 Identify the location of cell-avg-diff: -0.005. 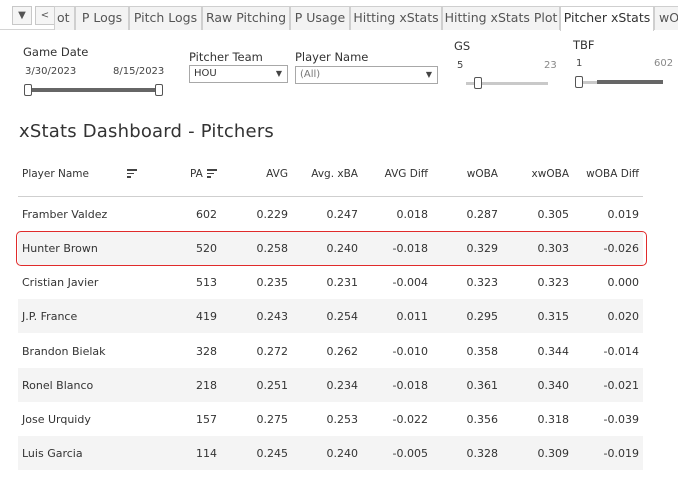
(410, 453).